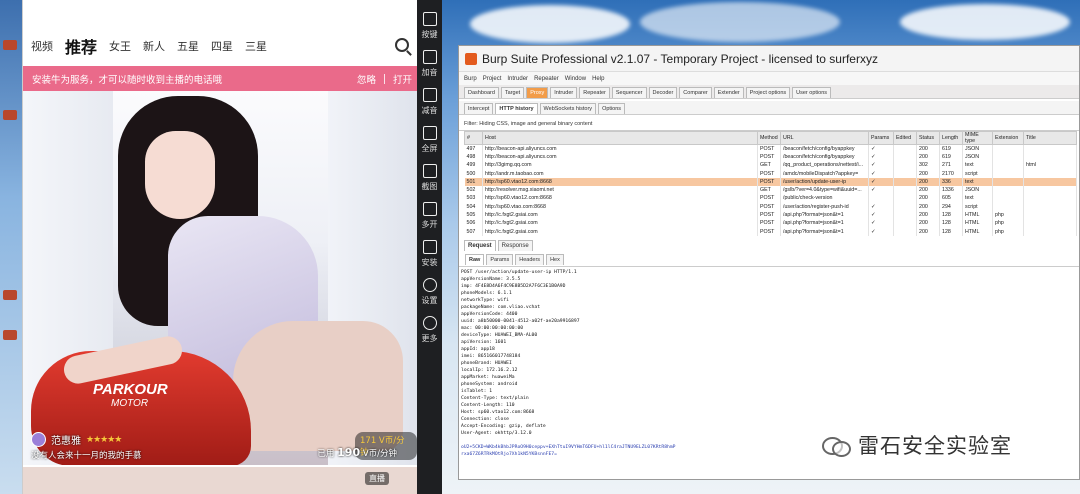 This screenshot has width=1080, height=494. What do you see at coordinates (881, 138) in the screenshot?
I see `column-header: Params` at bounding box center [881, 138].